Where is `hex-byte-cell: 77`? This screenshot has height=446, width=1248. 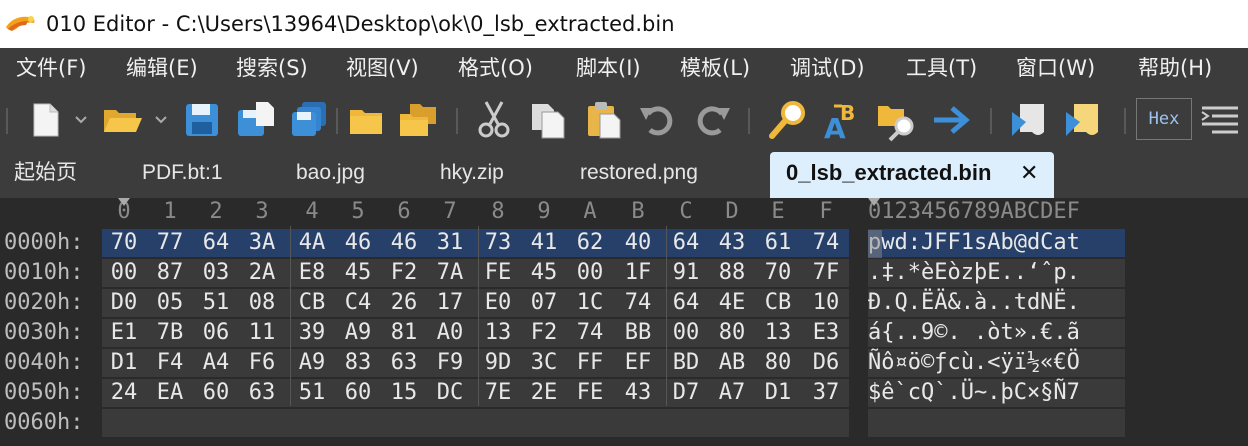 hex-byte-cell: 77 is located at coordinates (170, 243).